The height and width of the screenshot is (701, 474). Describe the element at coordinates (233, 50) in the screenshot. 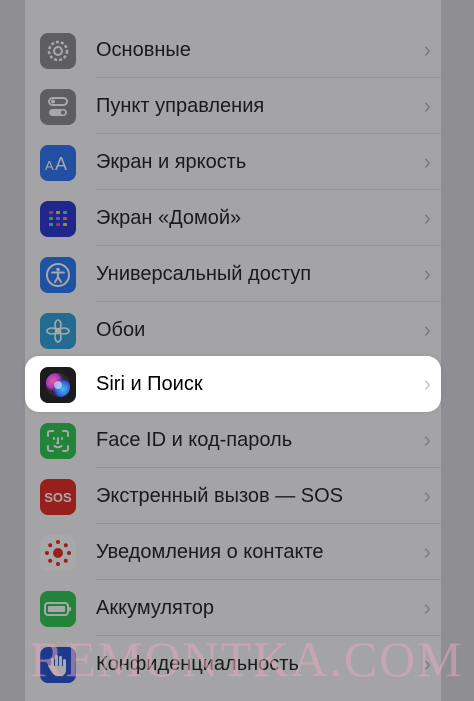

I see `settings-row-general: Основные ›` at that location.